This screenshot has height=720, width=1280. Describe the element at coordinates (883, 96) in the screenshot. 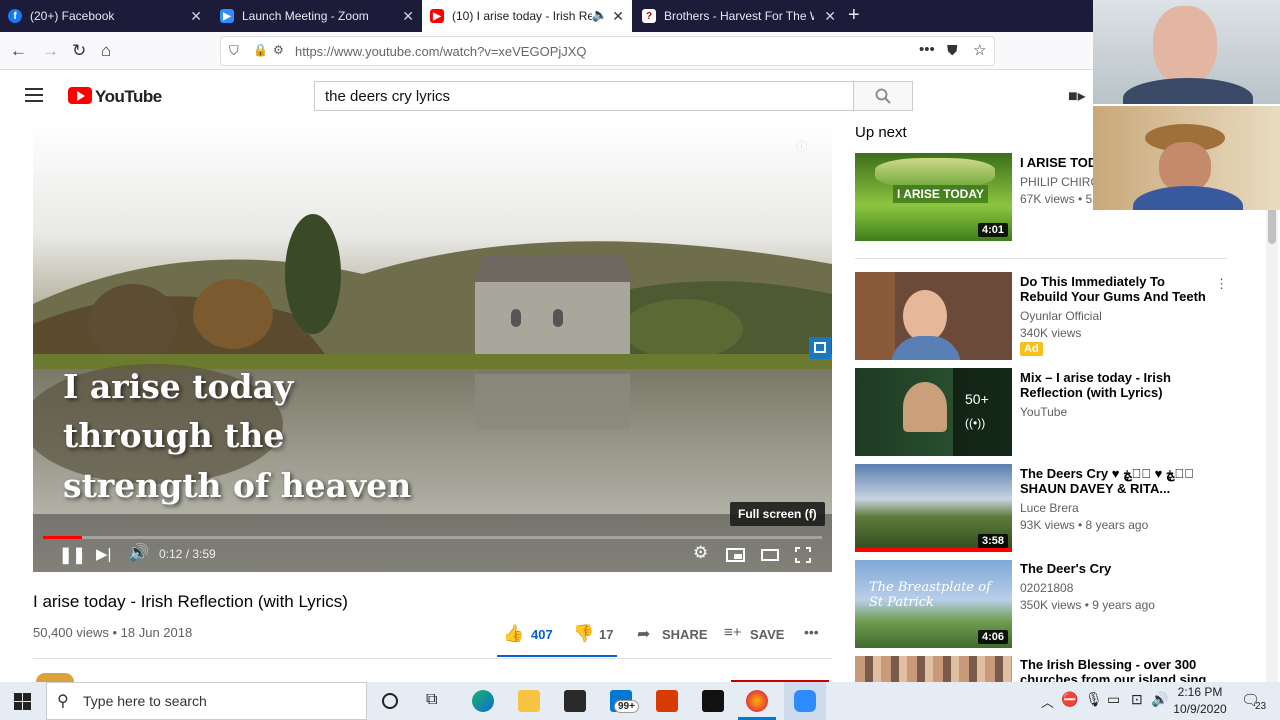

I see `search-button` at that location.